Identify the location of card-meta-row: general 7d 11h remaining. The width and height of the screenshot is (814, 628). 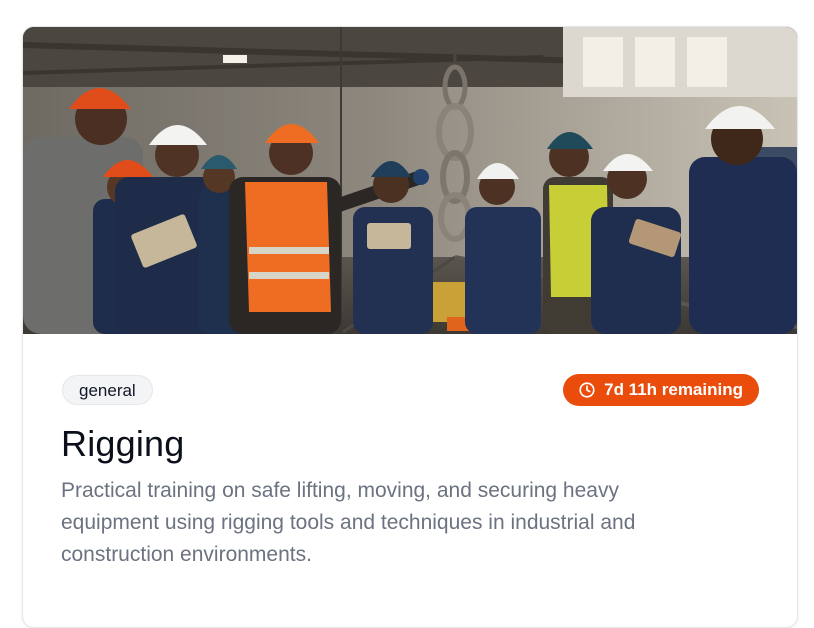
(410, 390).